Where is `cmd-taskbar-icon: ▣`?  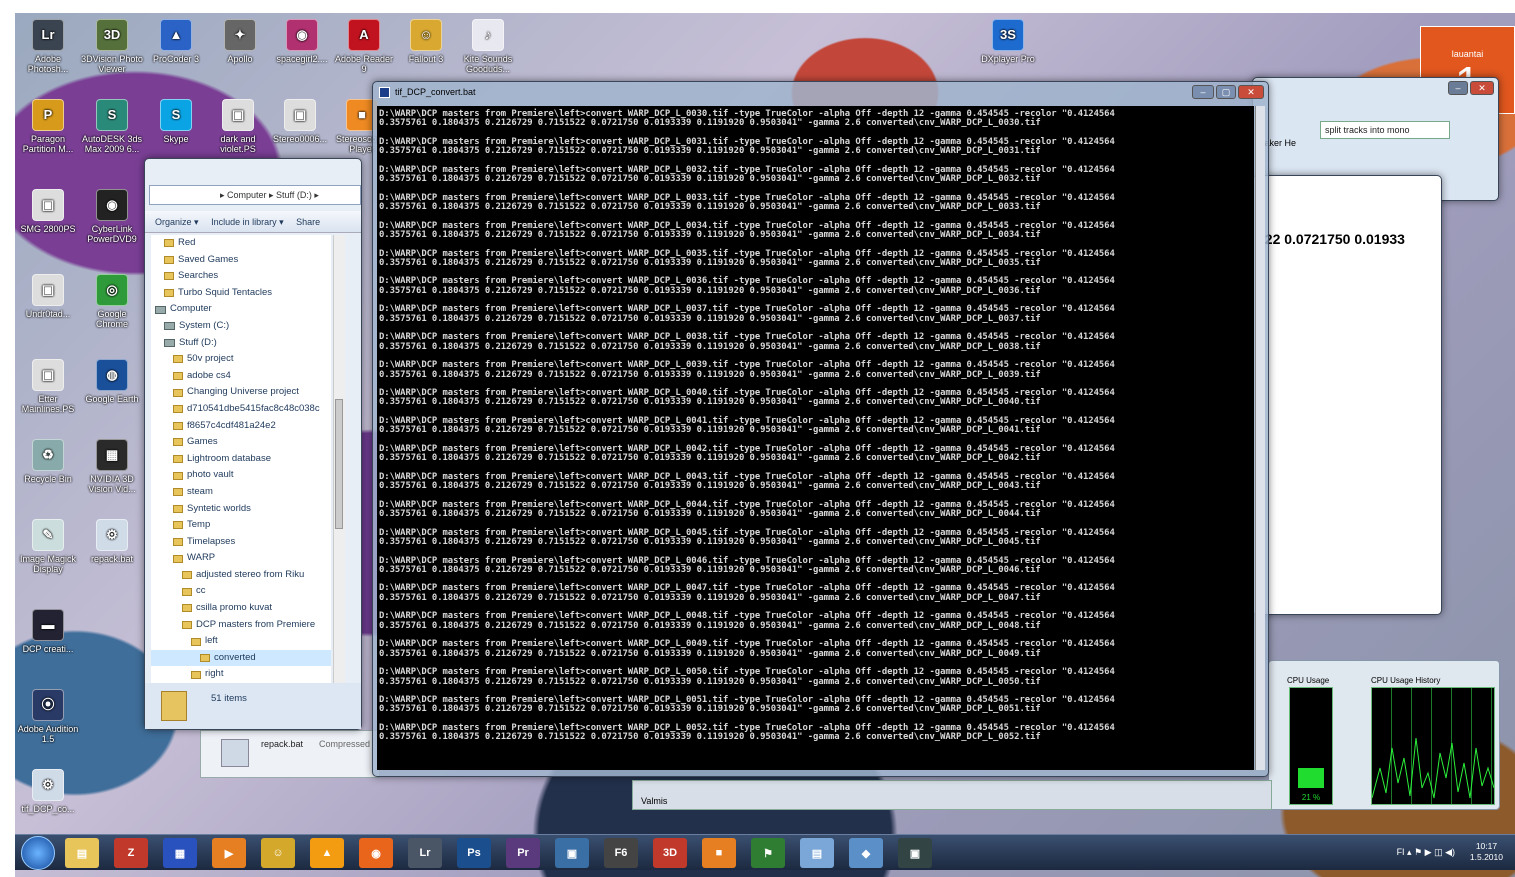 cmd-taskbar-icon: ▣ is located at coordinates (915, 853).